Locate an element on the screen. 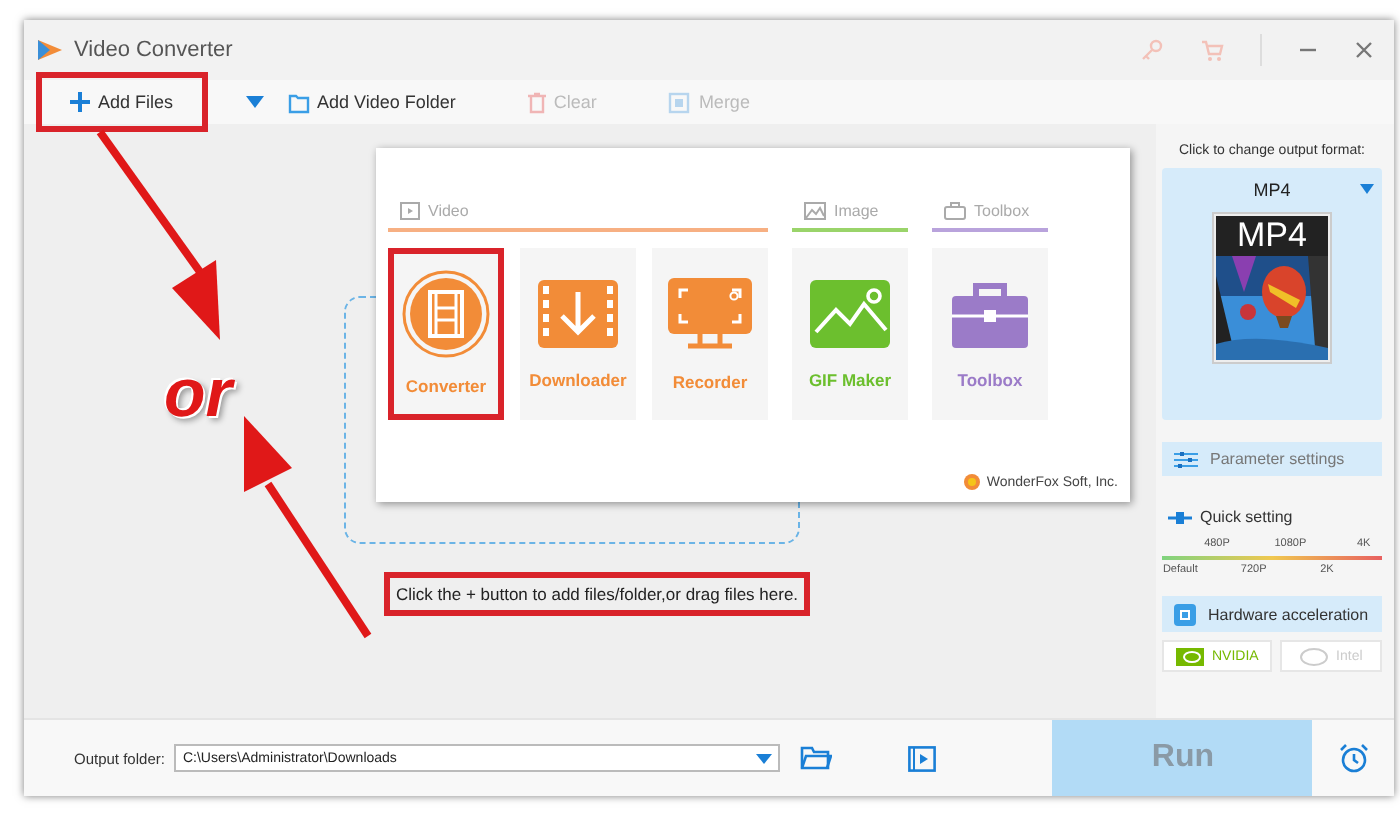  section-label: Video is located at coordinates (448, 211).